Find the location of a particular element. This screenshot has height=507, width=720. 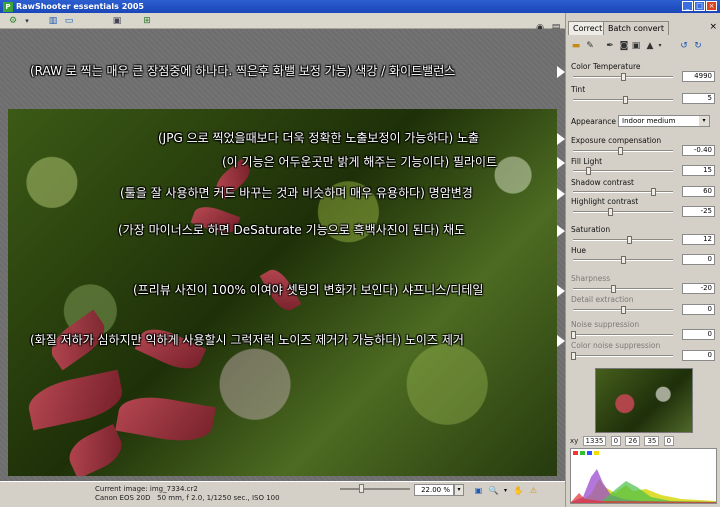

exposure-field: -0.40 is located at coordinates (698, 150).